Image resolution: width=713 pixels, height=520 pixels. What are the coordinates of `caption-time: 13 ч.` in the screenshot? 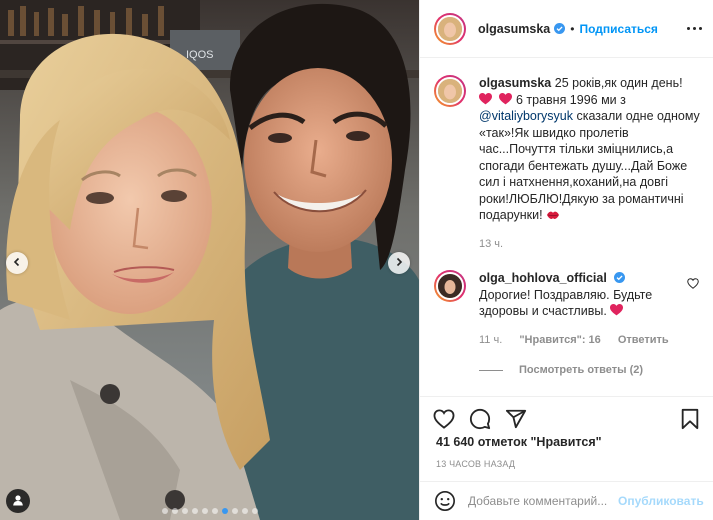 It's located at (491, 244).